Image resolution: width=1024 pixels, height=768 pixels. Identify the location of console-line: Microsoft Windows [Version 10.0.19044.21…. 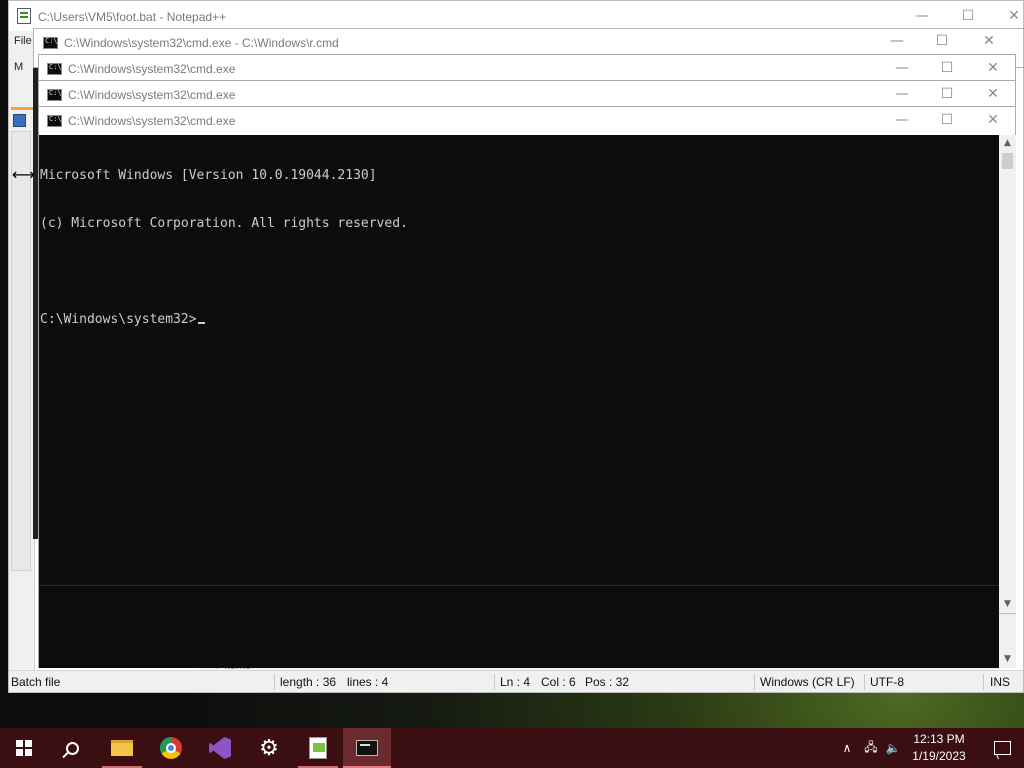
(208, 175).